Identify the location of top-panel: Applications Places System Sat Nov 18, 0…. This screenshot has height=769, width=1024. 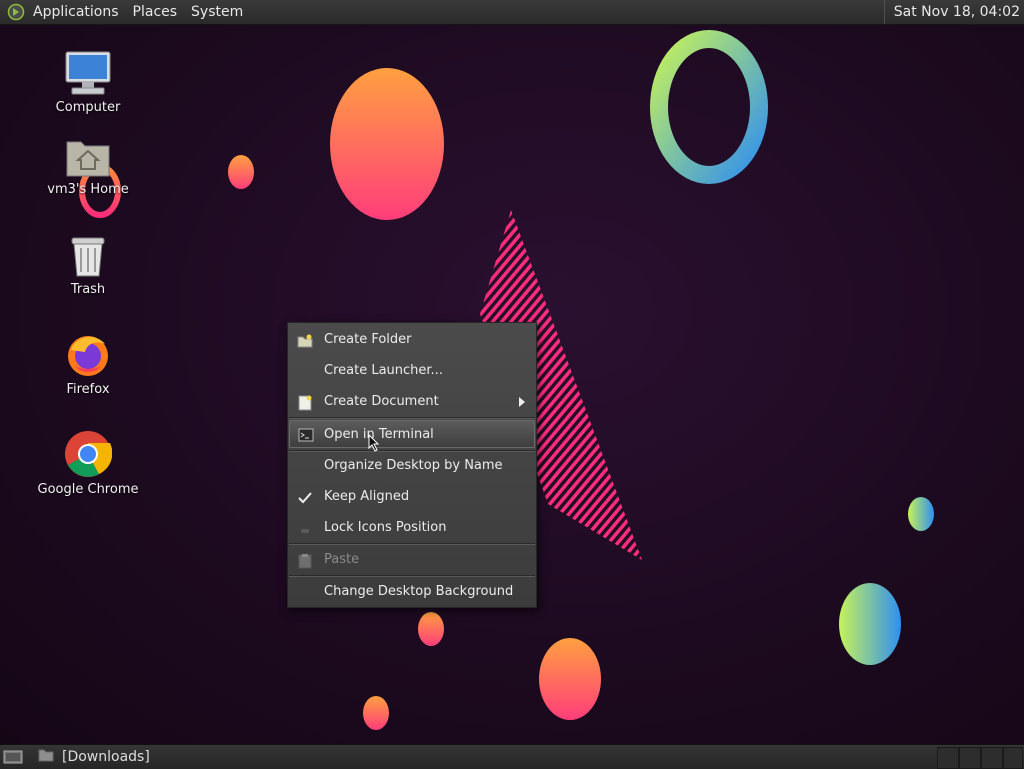
(512, 12).